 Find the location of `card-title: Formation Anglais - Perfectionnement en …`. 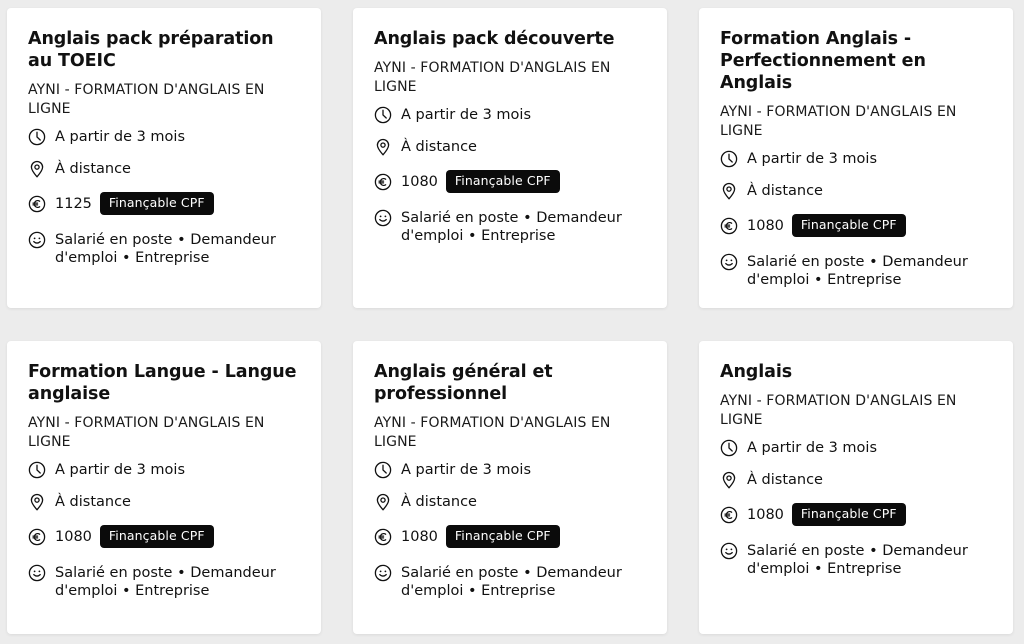

card-title: Formation Anglais - Perfectionnement en … is located at coordinates (856, 61).